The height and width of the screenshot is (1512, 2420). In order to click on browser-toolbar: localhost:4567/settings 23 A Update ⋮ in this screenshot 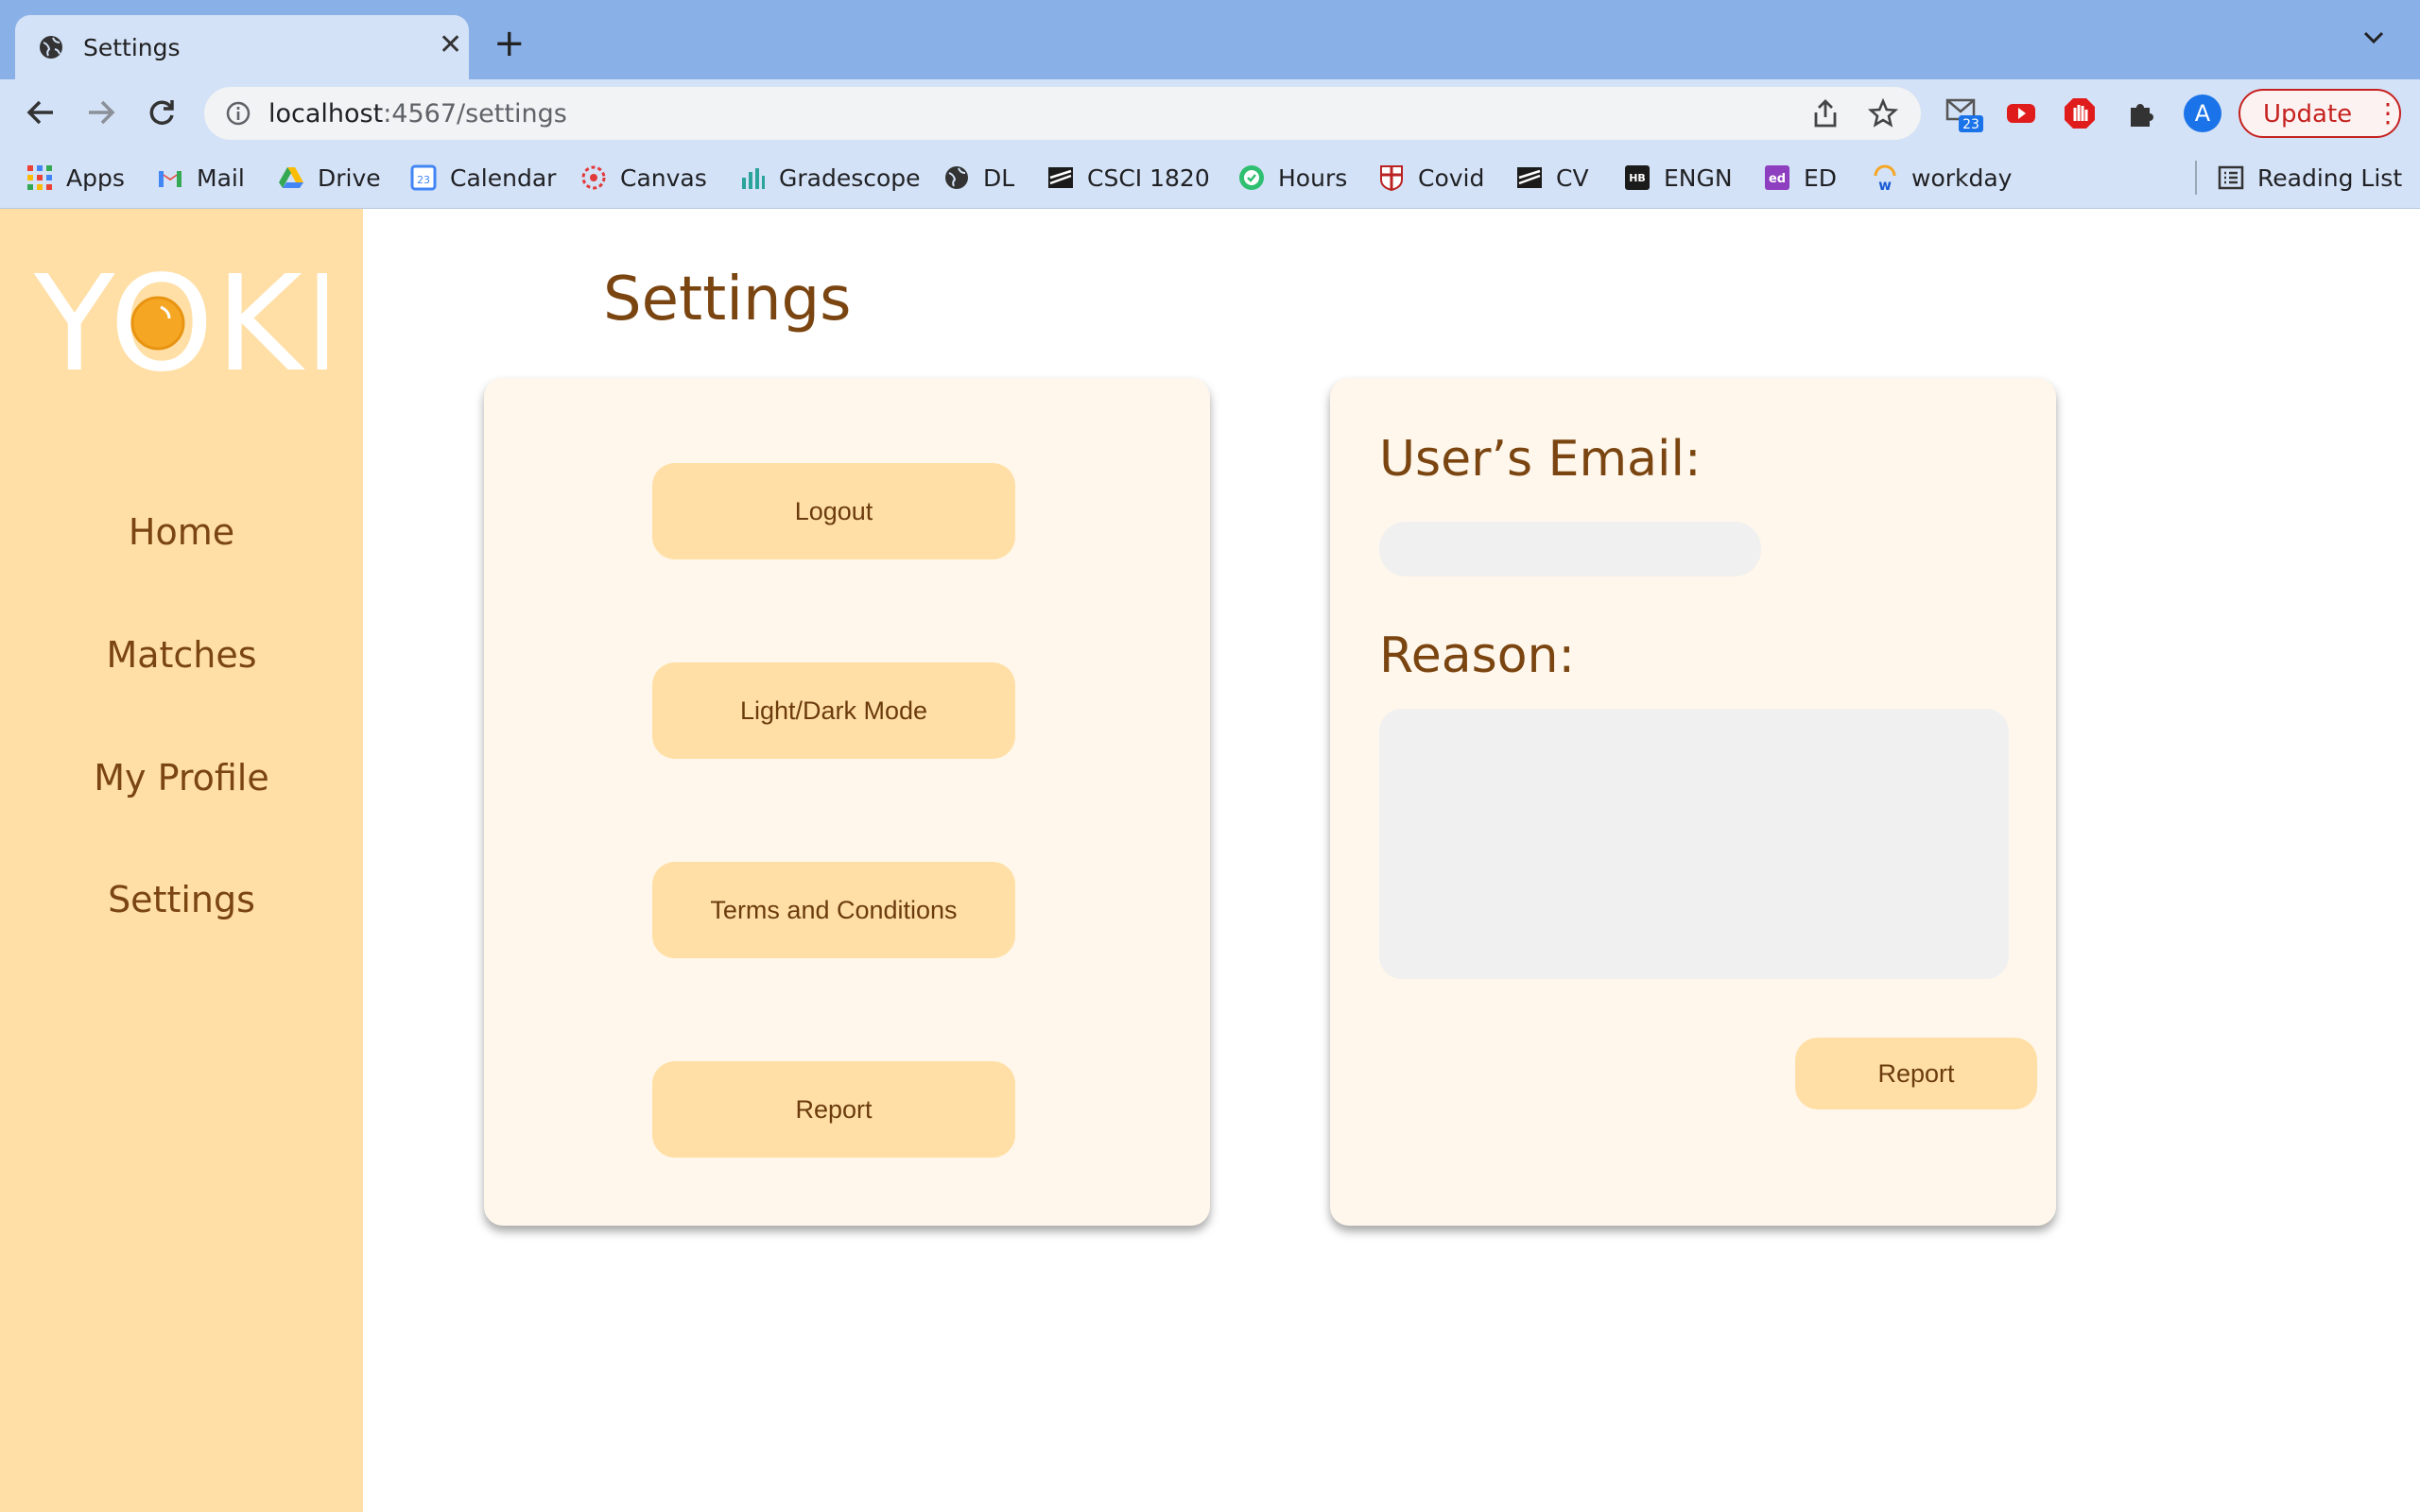, I will do `click(1210, 113)`.